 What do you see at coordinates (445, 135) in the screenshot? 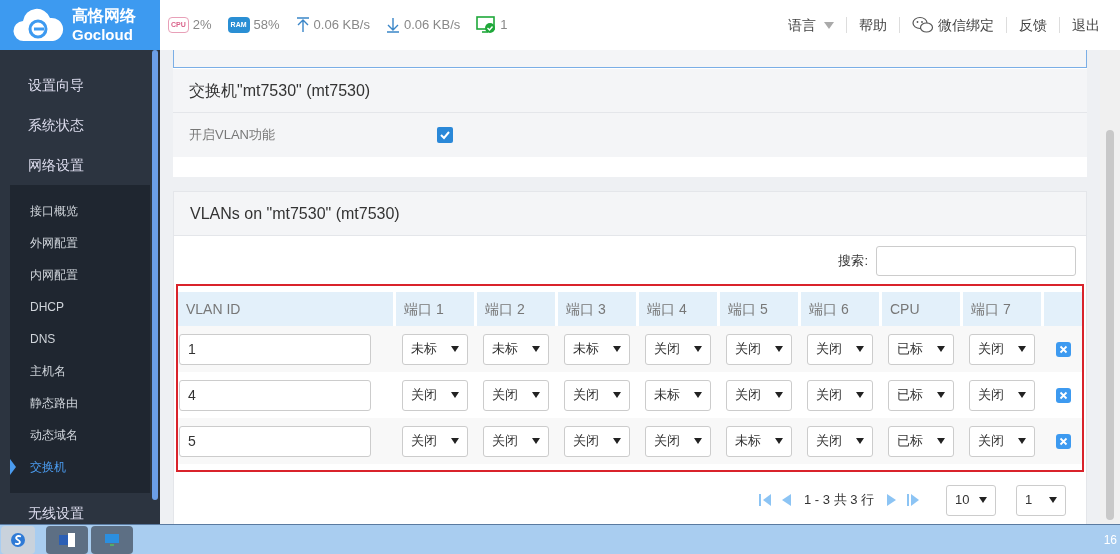
I see `vlan-checkbox` at bounding box center [445, 135].